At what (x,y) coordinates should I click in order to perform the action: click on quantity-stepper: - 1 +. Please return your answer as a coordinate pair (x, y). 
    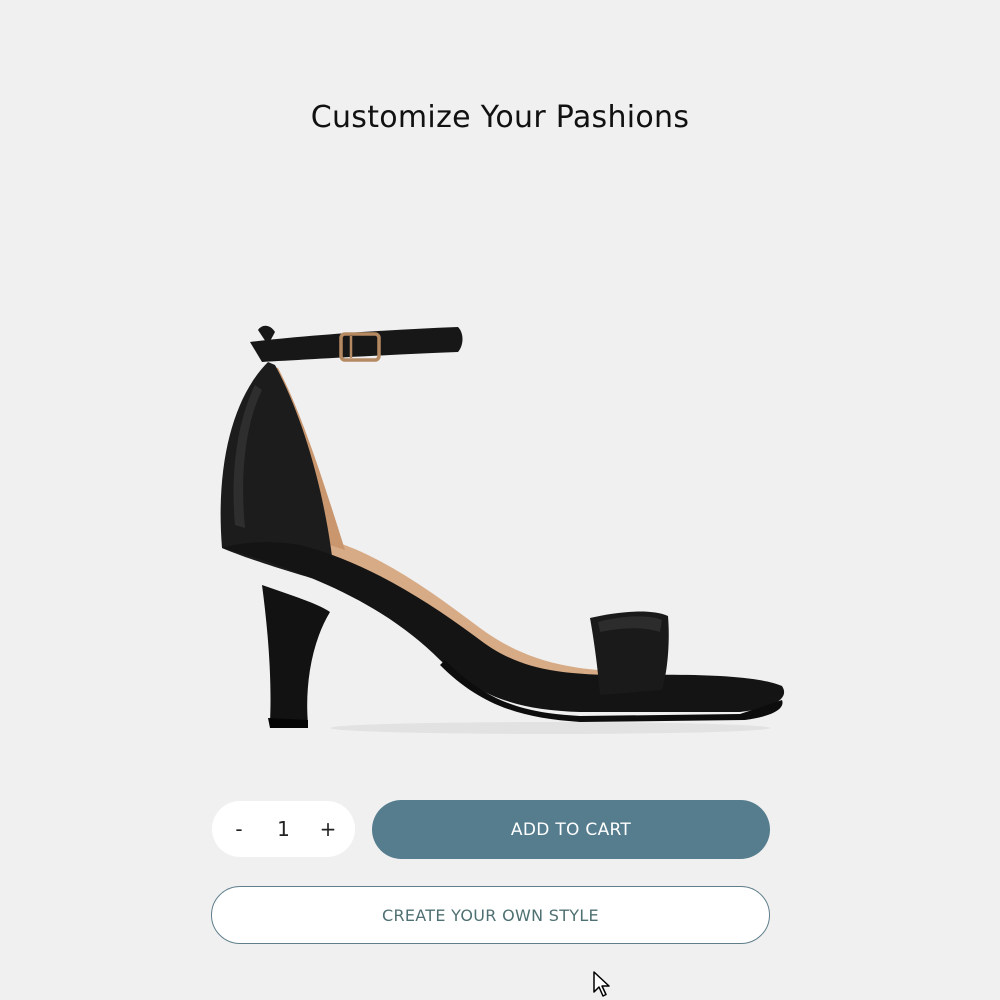
    Looking at the image, I should click on (283, 829).